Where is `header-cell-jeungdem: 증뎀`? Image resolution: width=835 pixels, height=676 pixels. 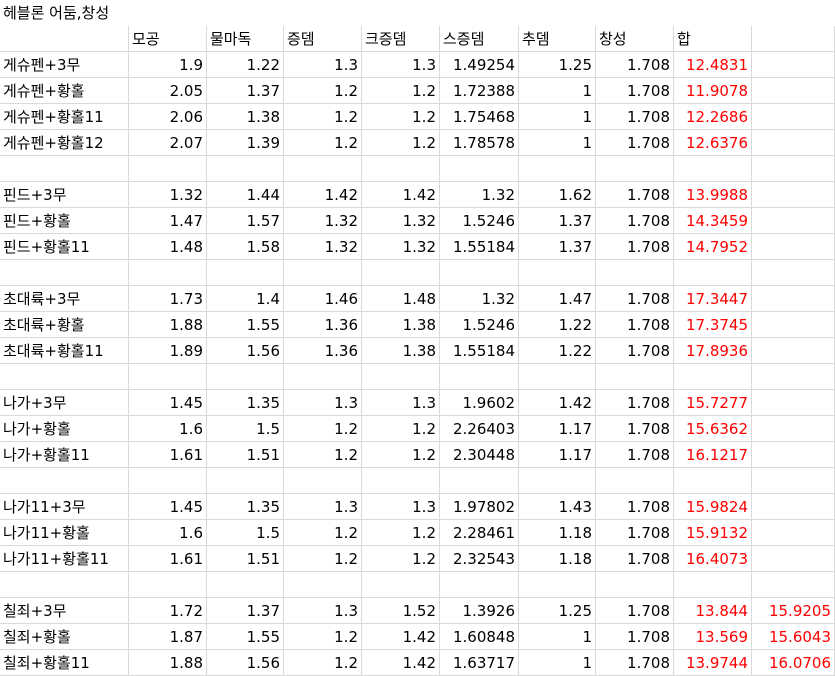 header-cell-jeungdem: 증뎀 is located at coordinates (323, 39).